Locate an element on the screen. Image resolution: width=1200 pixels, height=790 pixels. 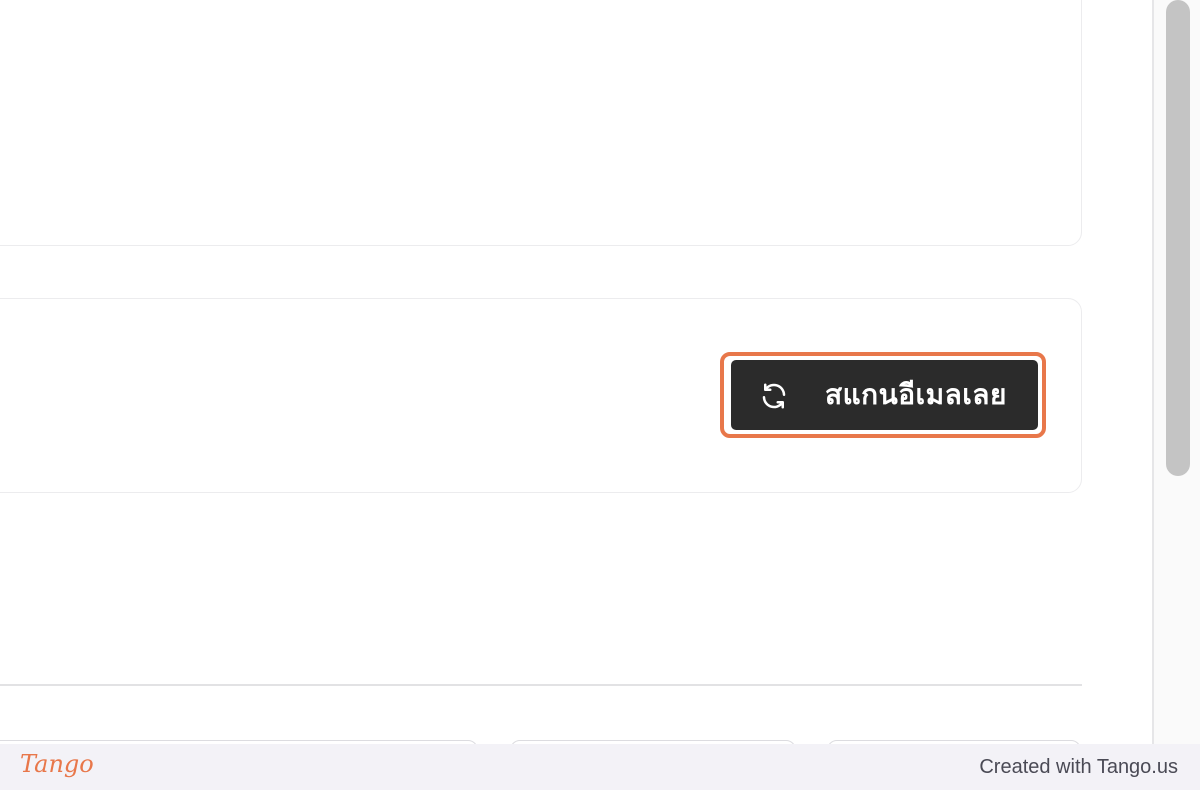
footer-credit: Created with Tango.us is located at coordinates (1078, 766).